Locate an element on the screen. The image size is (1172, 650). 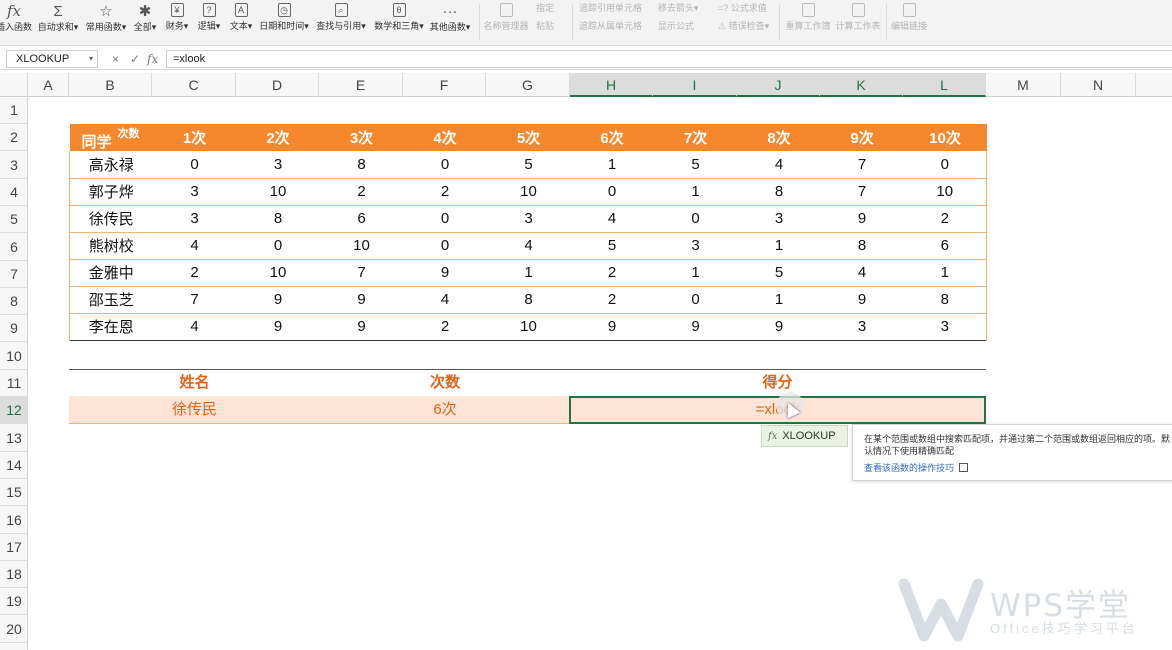
specify-button: 指定 is located at coordinates (545, 8).